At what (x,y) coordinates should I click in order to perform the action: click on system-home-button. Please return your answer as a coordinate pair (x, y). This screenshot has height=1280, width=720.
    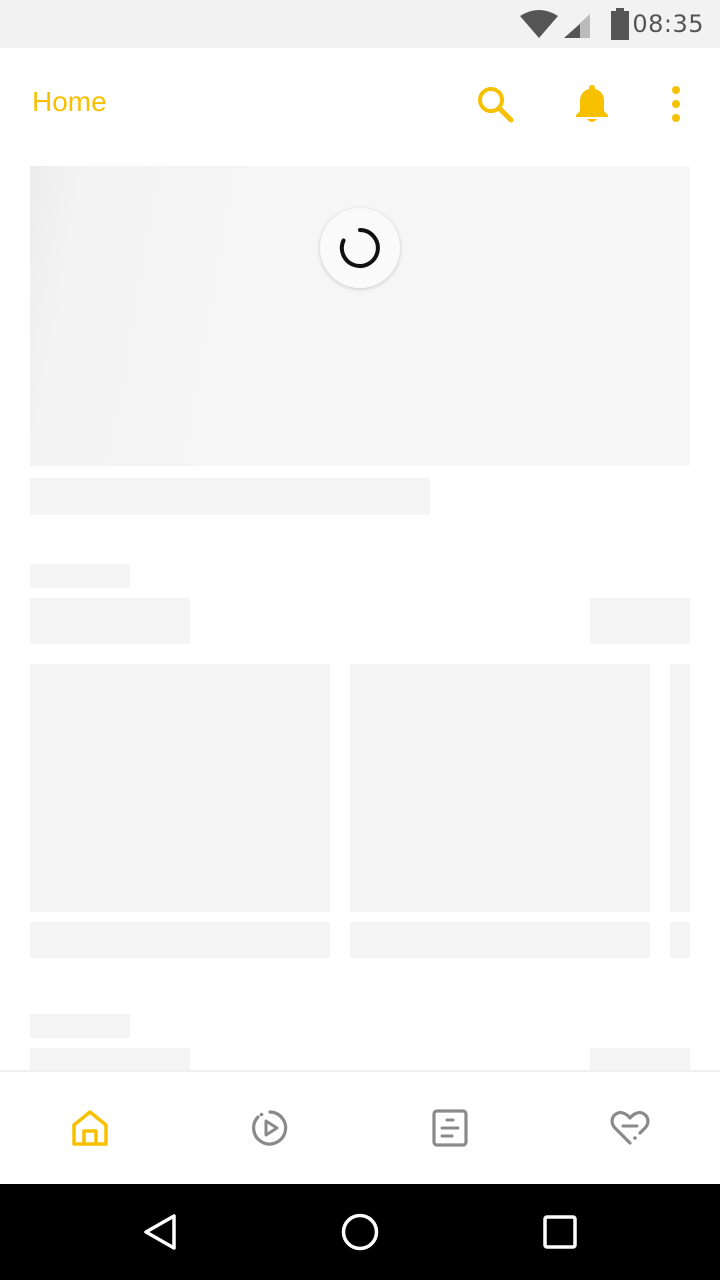
    Looking at the image, I should click on (360, 1232).